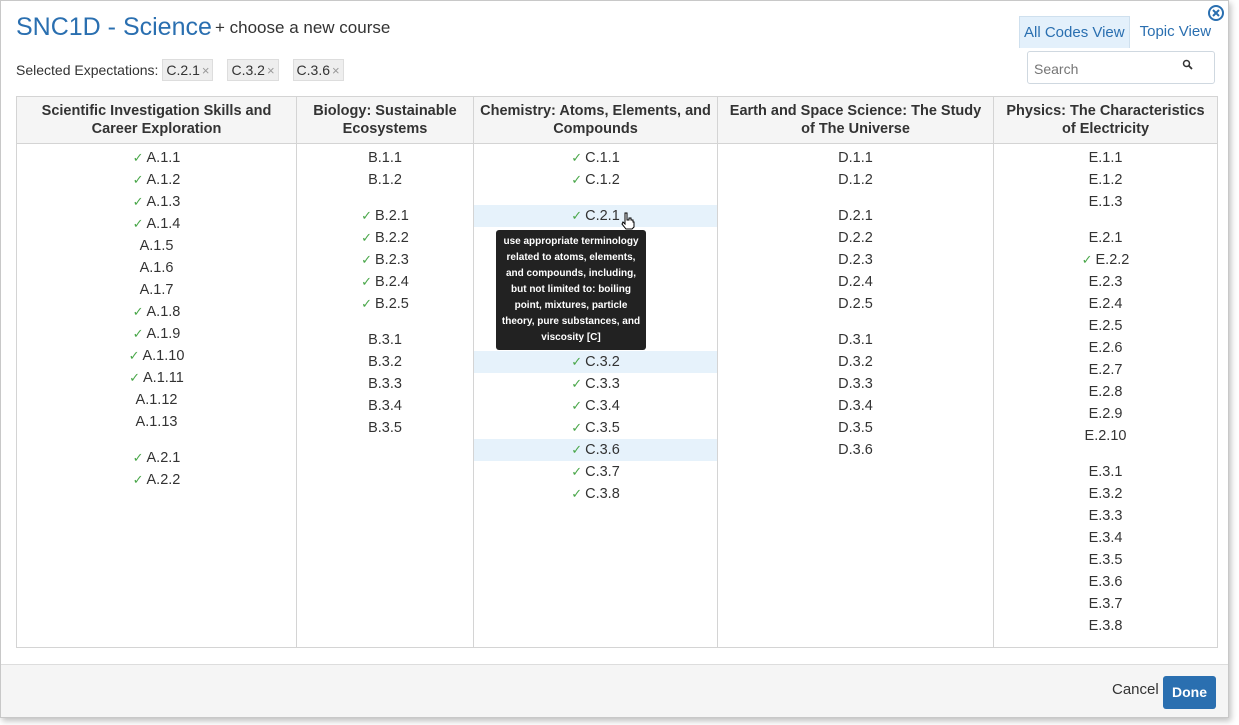 This screenshot has width=1239, height=725. I want to click on expectation-code-row: E.3.3, so click(1105, 516).